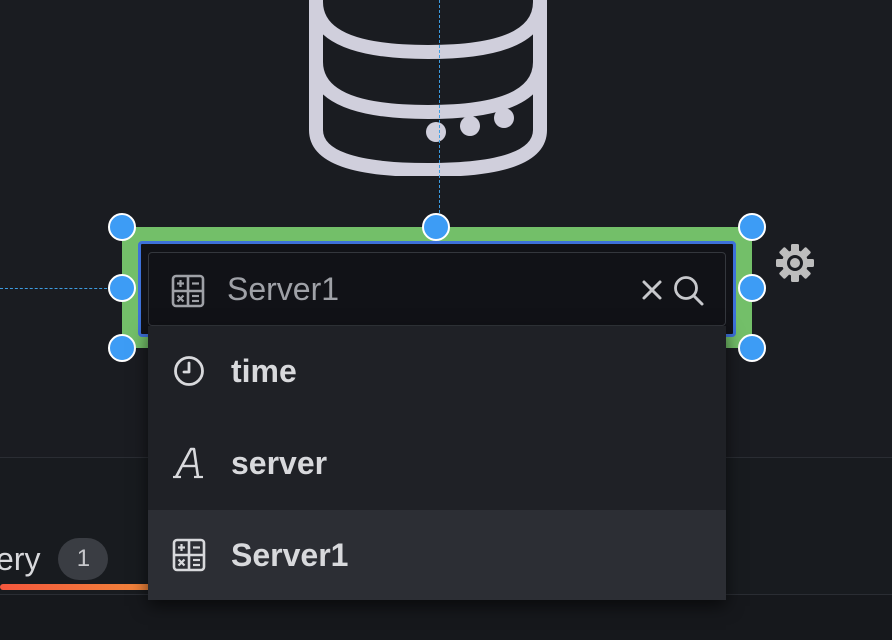 Image resolution: width=892 pixels, height=640 pixels. I want to click on field-search-box, so click(437, 289).